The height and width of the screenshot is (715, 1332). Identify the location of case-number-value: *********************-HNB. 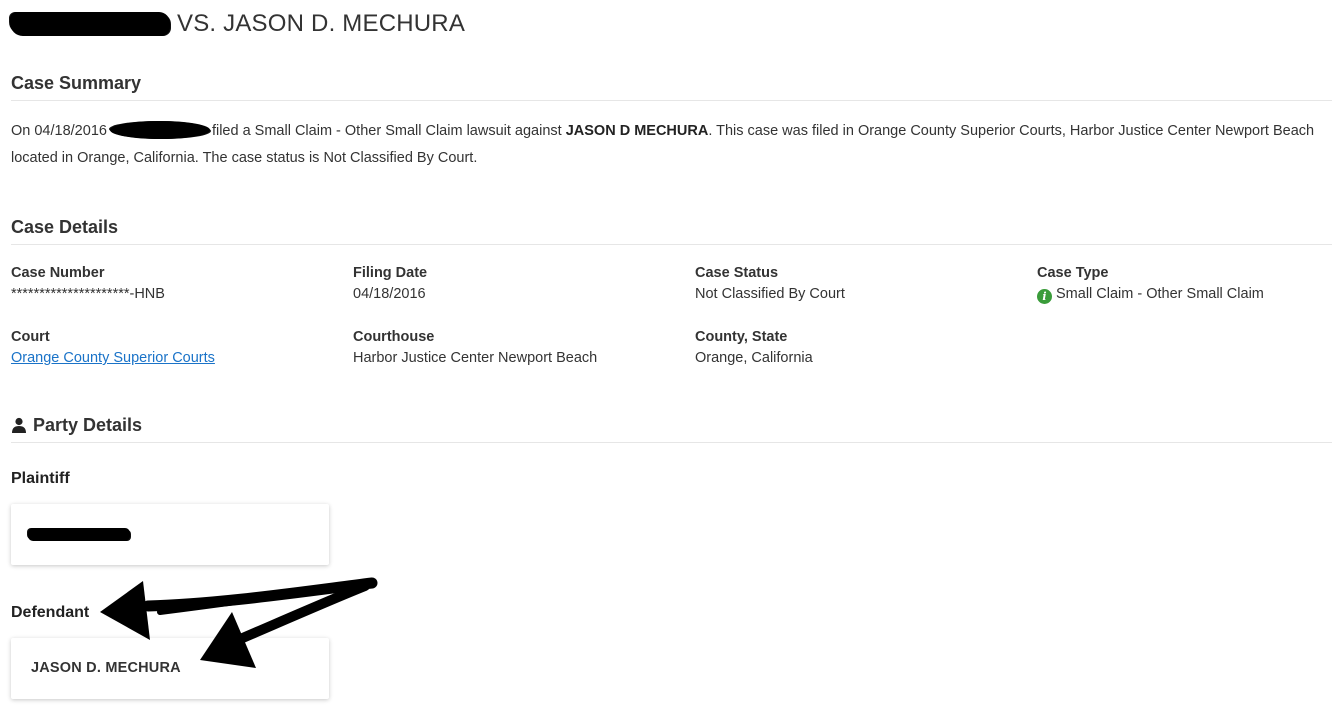
(88, 294).